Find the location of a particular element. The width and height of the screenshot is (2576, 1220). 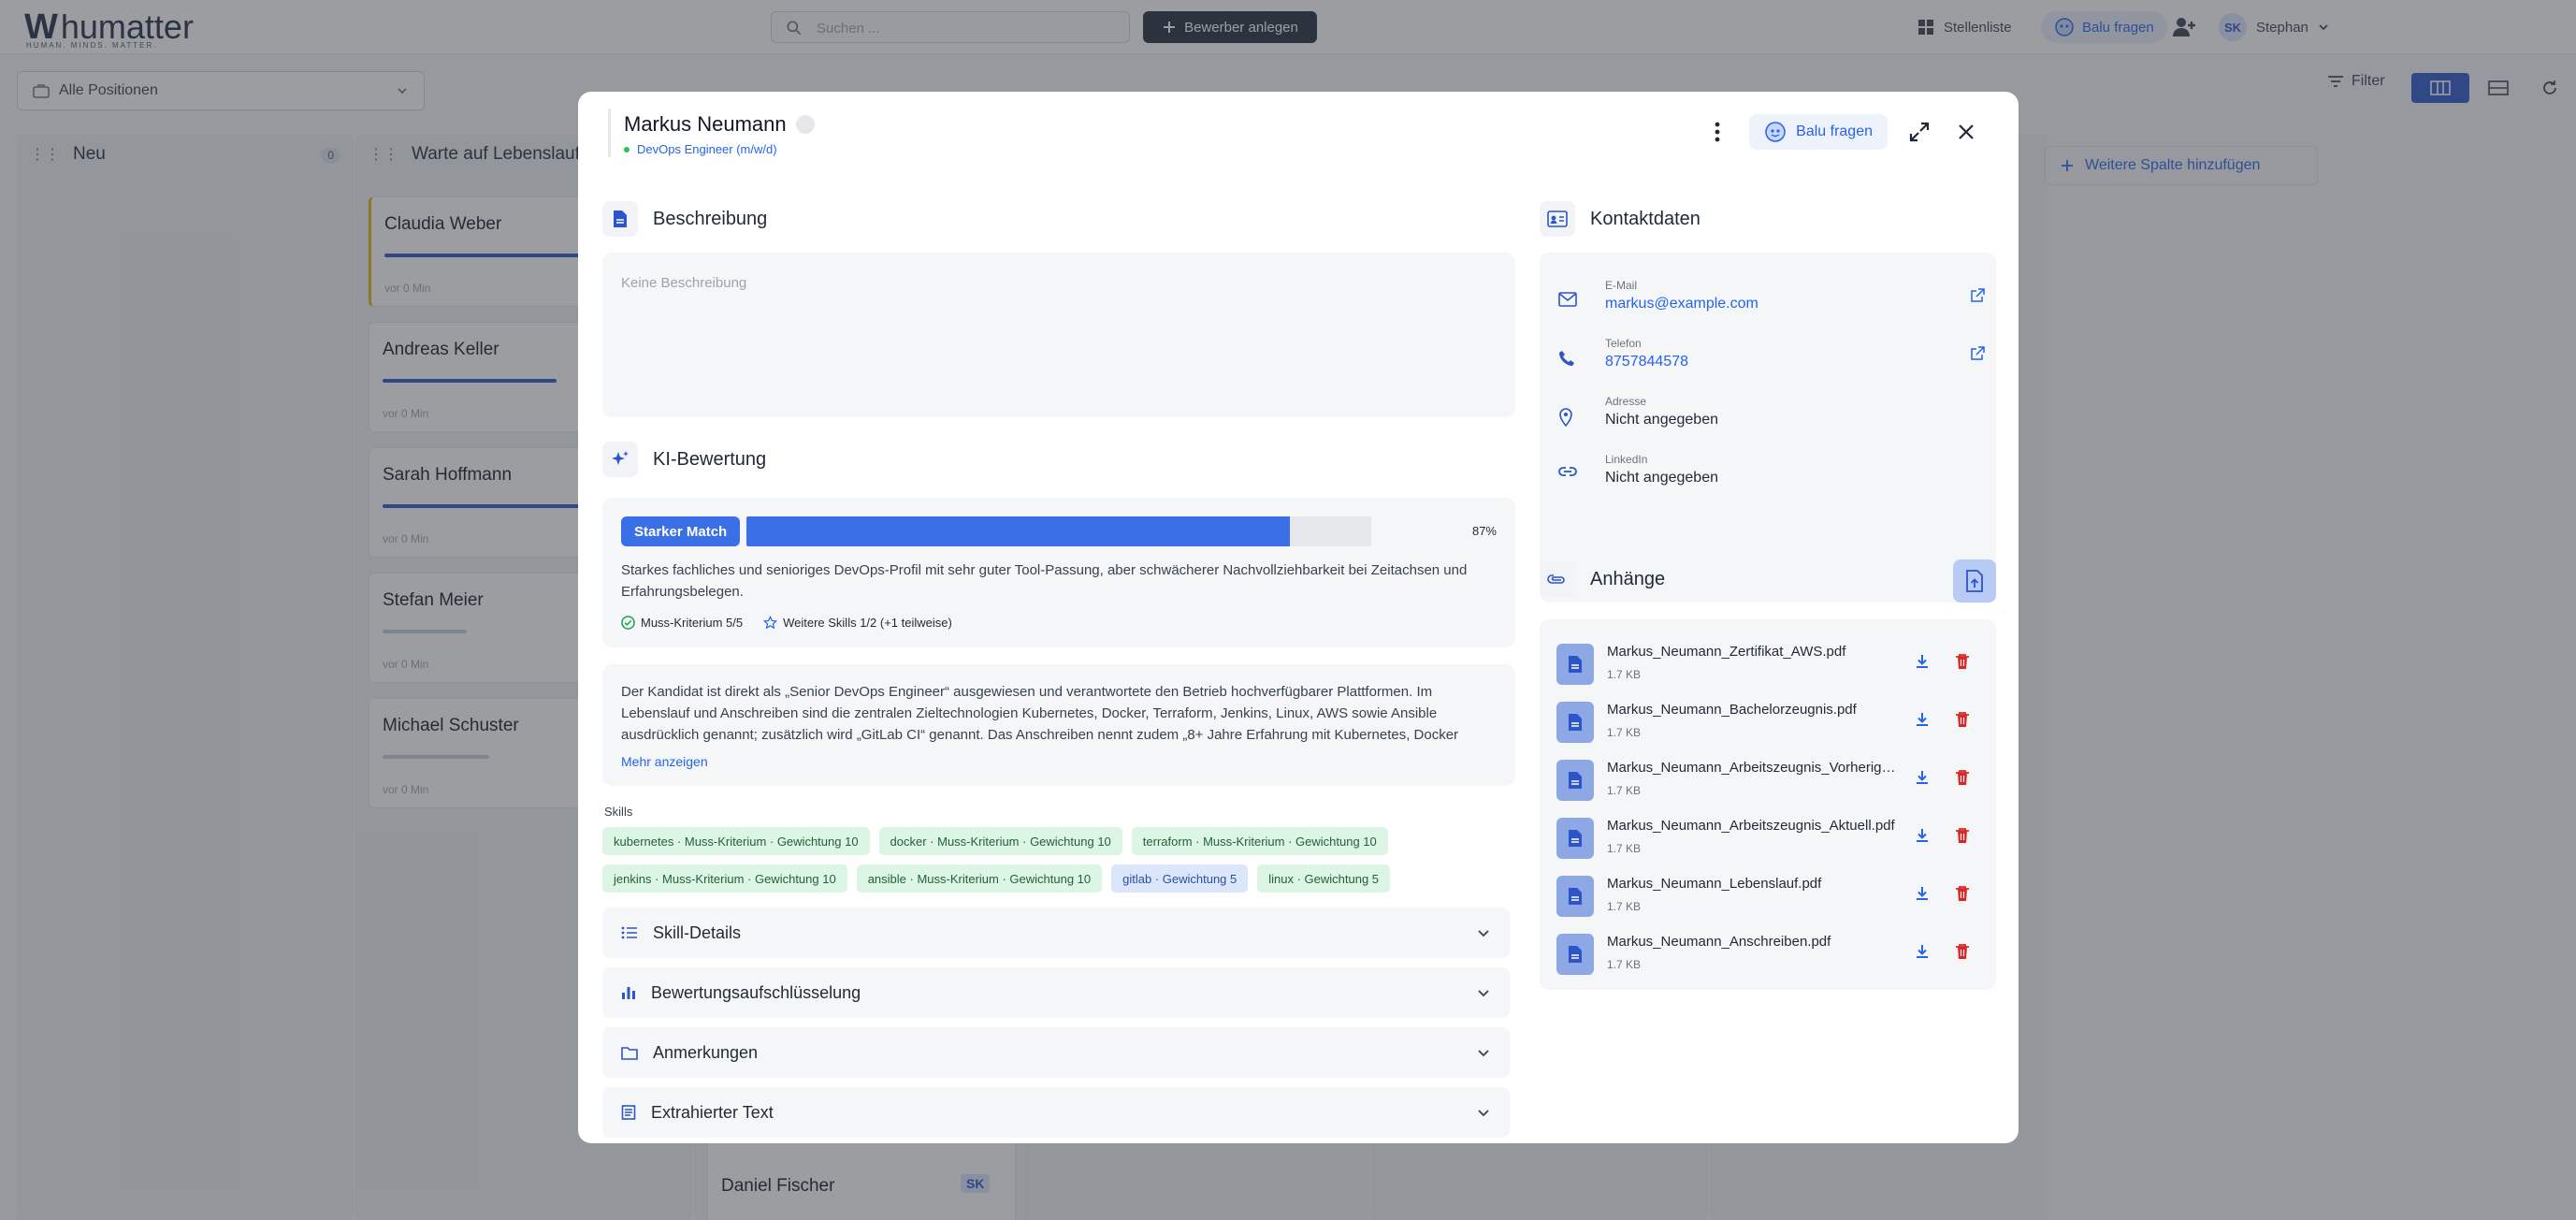

ask-balu-button: Balu fragen is located at coordinates (1819, 132).